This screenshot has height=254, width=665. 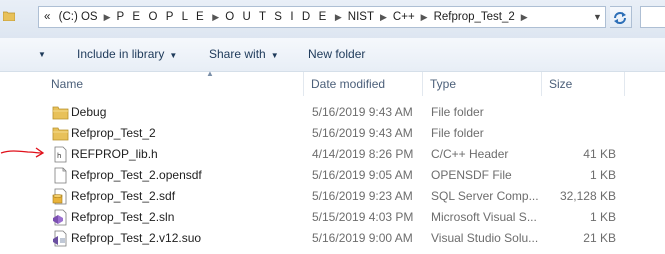 I want to click on share-with-button: Share with ▼, so click(x=244, y=54).